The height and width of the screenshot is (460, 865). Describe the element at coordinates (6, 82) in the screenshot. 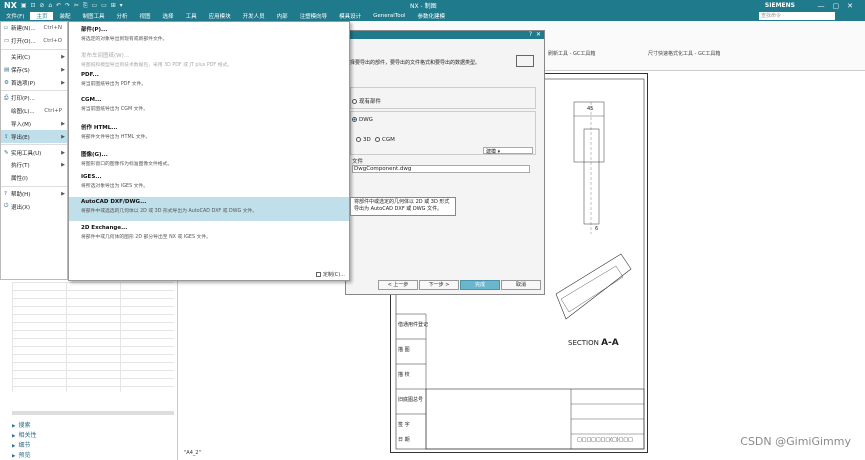

I see `preferences-icon: ⚙` at that location.